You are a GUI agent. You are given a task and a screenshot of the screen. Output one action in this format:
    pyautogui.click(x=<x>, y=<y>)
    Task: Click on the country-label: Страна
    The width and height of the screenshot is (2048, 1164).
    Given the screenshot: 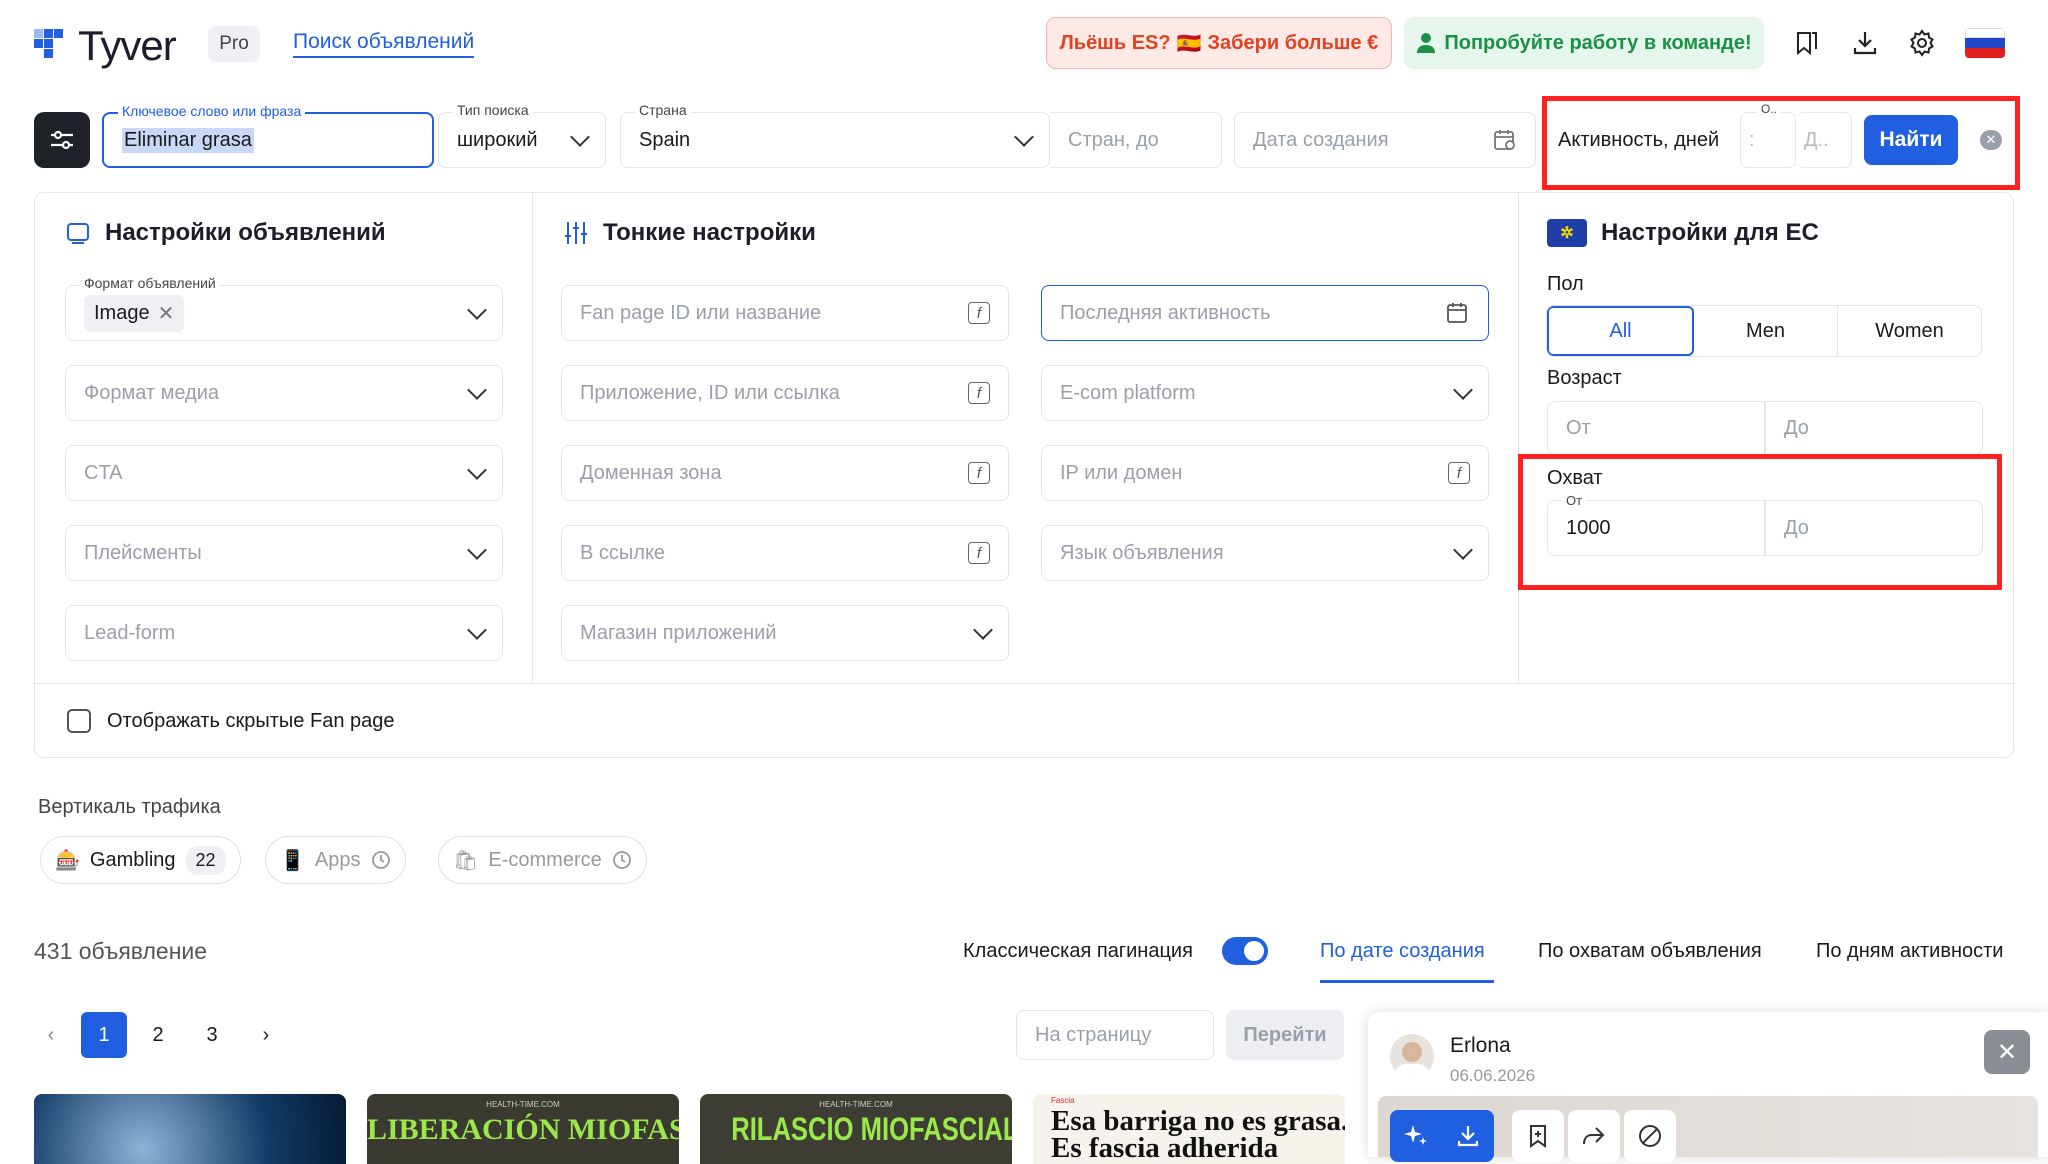 What is the action you would take?
    pyautogui.click(x=663, y=110)
    